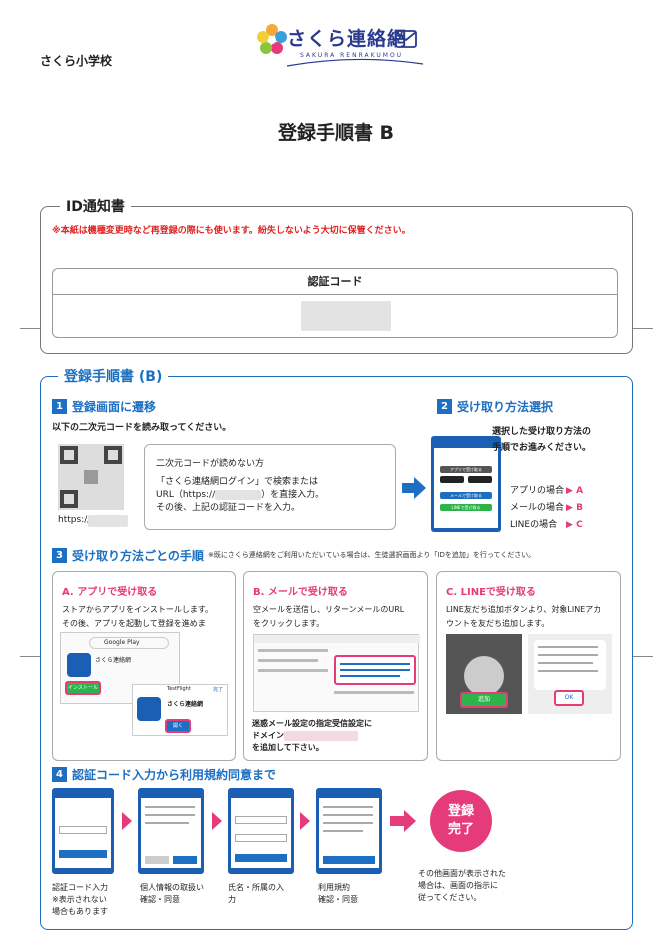  What do you see at coordinates (172, 893) in the screenshot?
I see `step4-caption-2: 個人情報の取扱い 確認・同意` at bounding box center [172, 893].